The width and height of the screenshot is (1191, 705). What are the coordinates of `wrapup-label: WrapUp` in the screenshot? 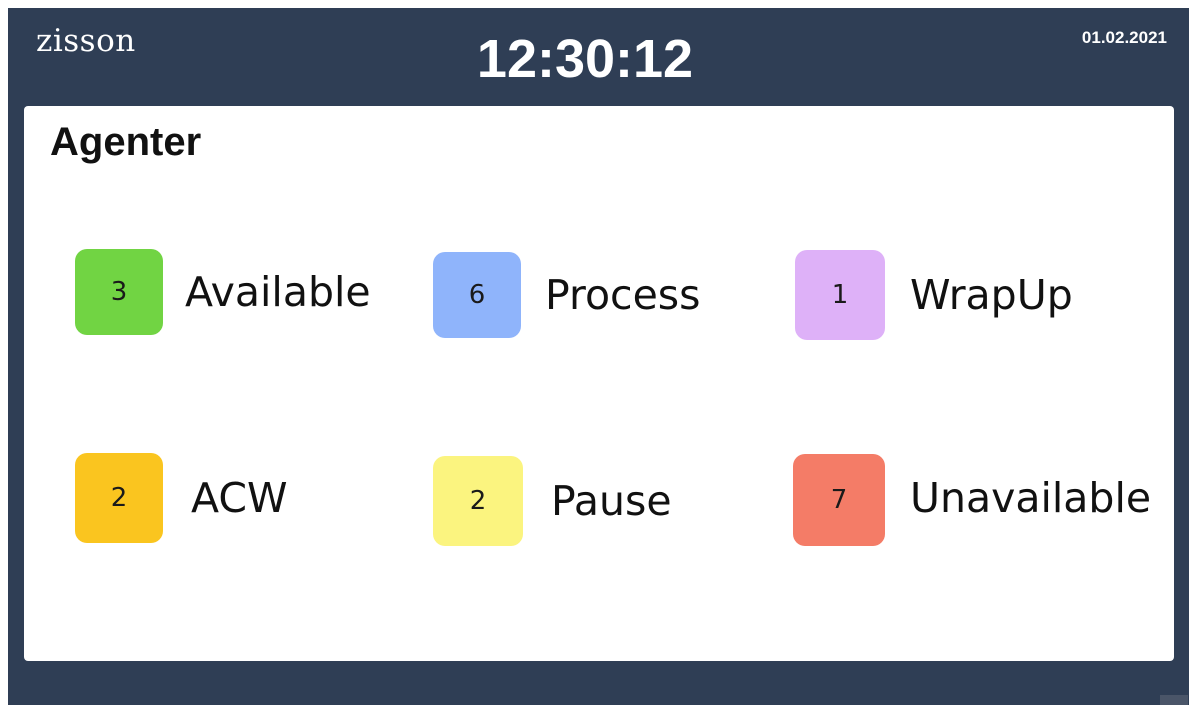 It's located at (991, 295).